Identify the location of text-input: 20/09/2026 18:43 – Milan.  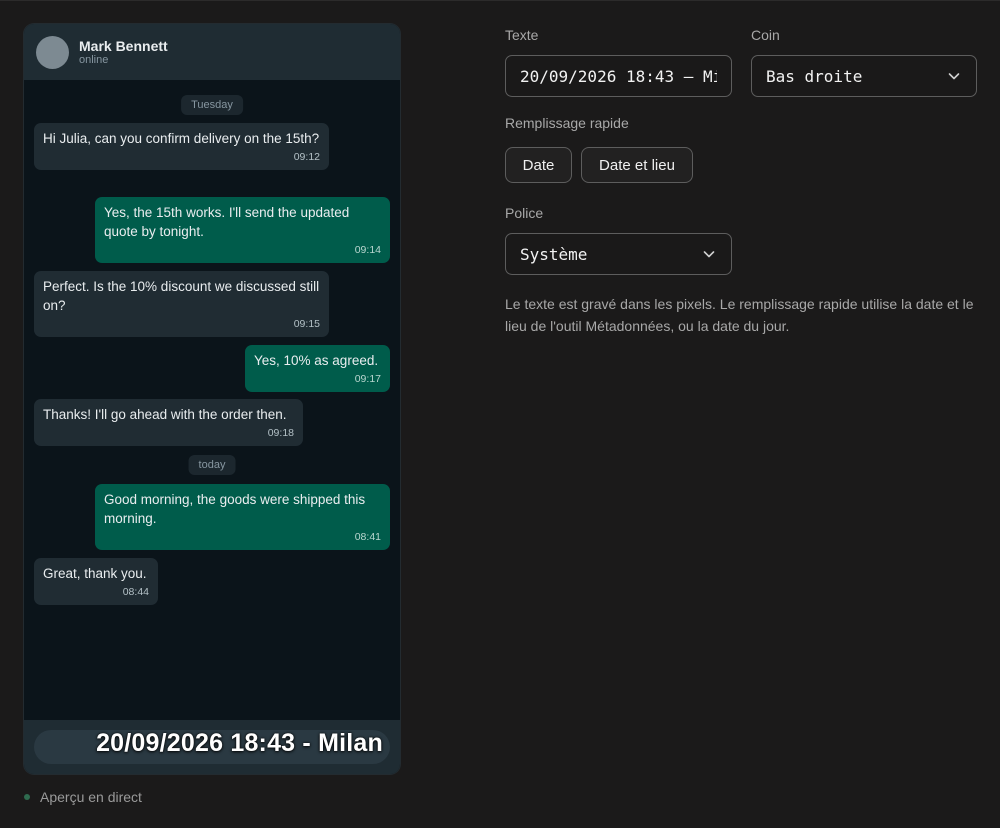
(618, 76).